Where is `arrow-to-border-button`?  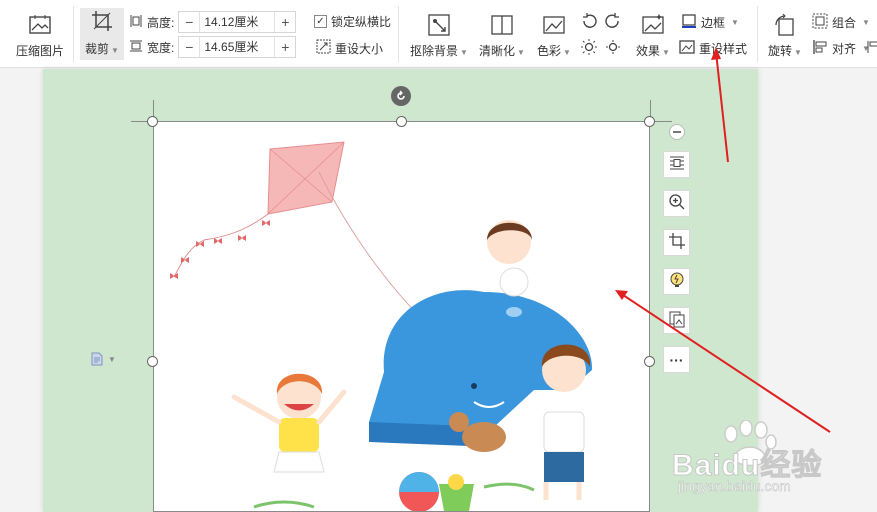 arrow-to-border-button is located at coordinates (722, 107).